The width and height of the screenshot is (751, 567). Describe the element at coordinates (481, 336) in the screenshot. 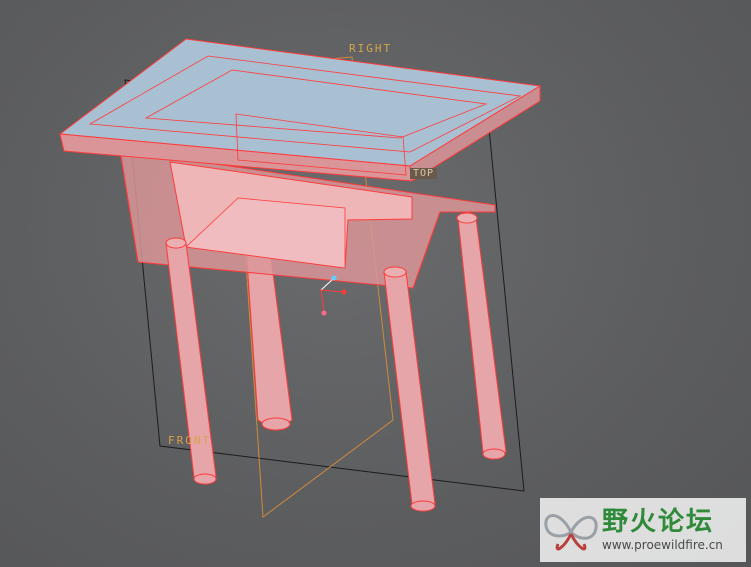

I see `leg-back-right` at that location.